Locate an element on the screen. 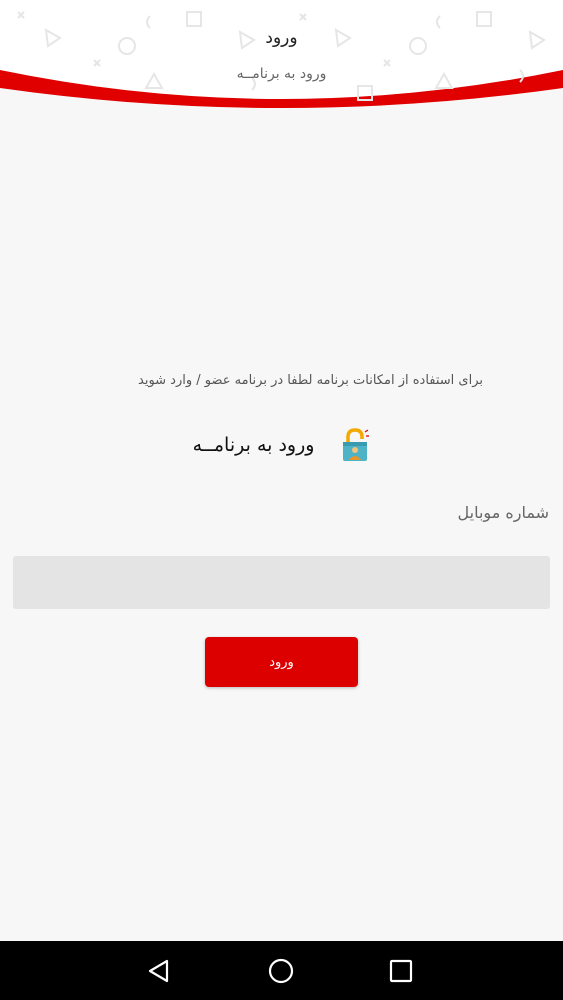 This screenshot has width=563, height=1000. login-heading-row: ورود به برنامــه is located at coordinates (281, 445).